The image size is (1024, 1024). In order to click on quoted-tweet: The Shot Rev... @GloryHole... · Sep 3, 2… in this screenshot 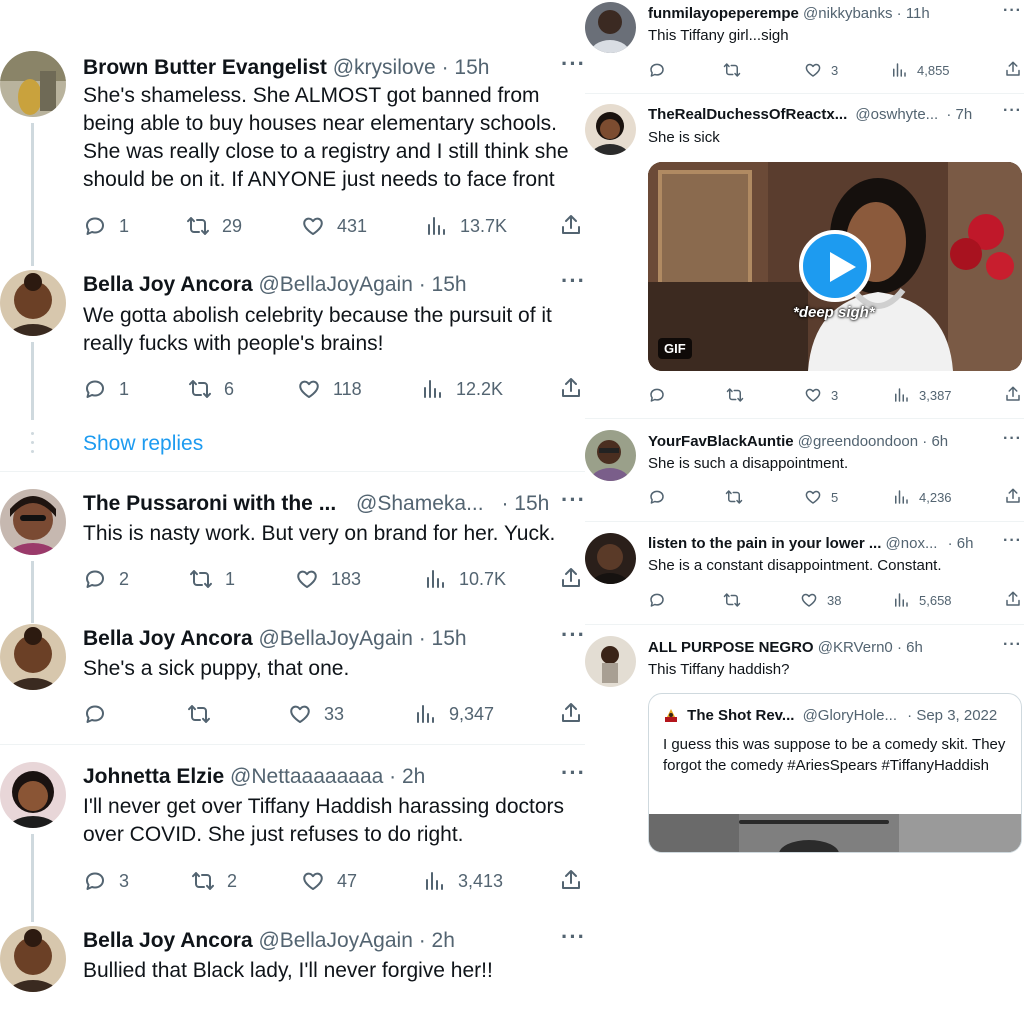, I will do `click(835, 773)`.